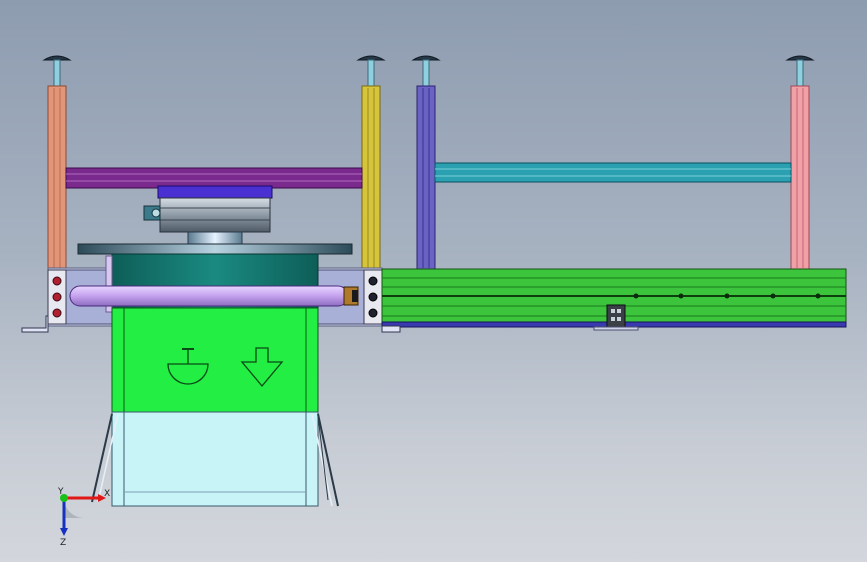 This screenshot has height=562, width=867. Describe the element at coordinates (57, 178) in the screenshot. I see `post-left` at that location.